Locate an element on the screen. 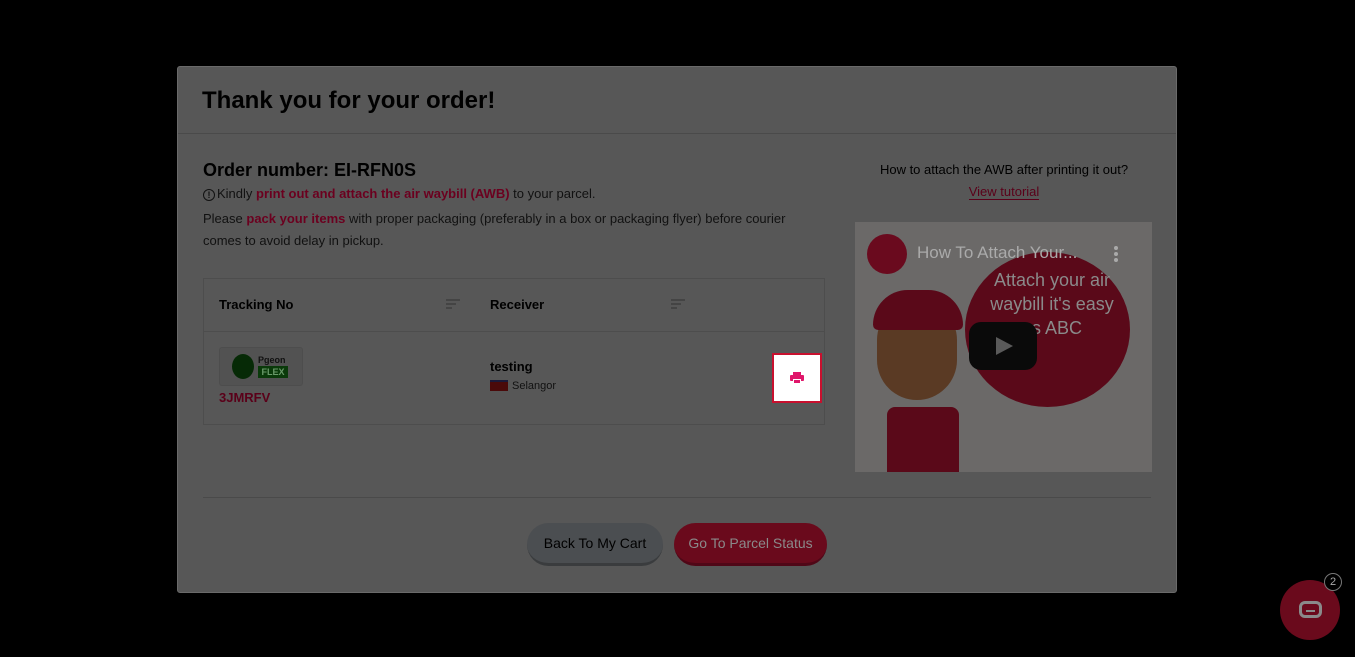  tracking-number-link: 3JMRFV is located at coordinates (244, 397).